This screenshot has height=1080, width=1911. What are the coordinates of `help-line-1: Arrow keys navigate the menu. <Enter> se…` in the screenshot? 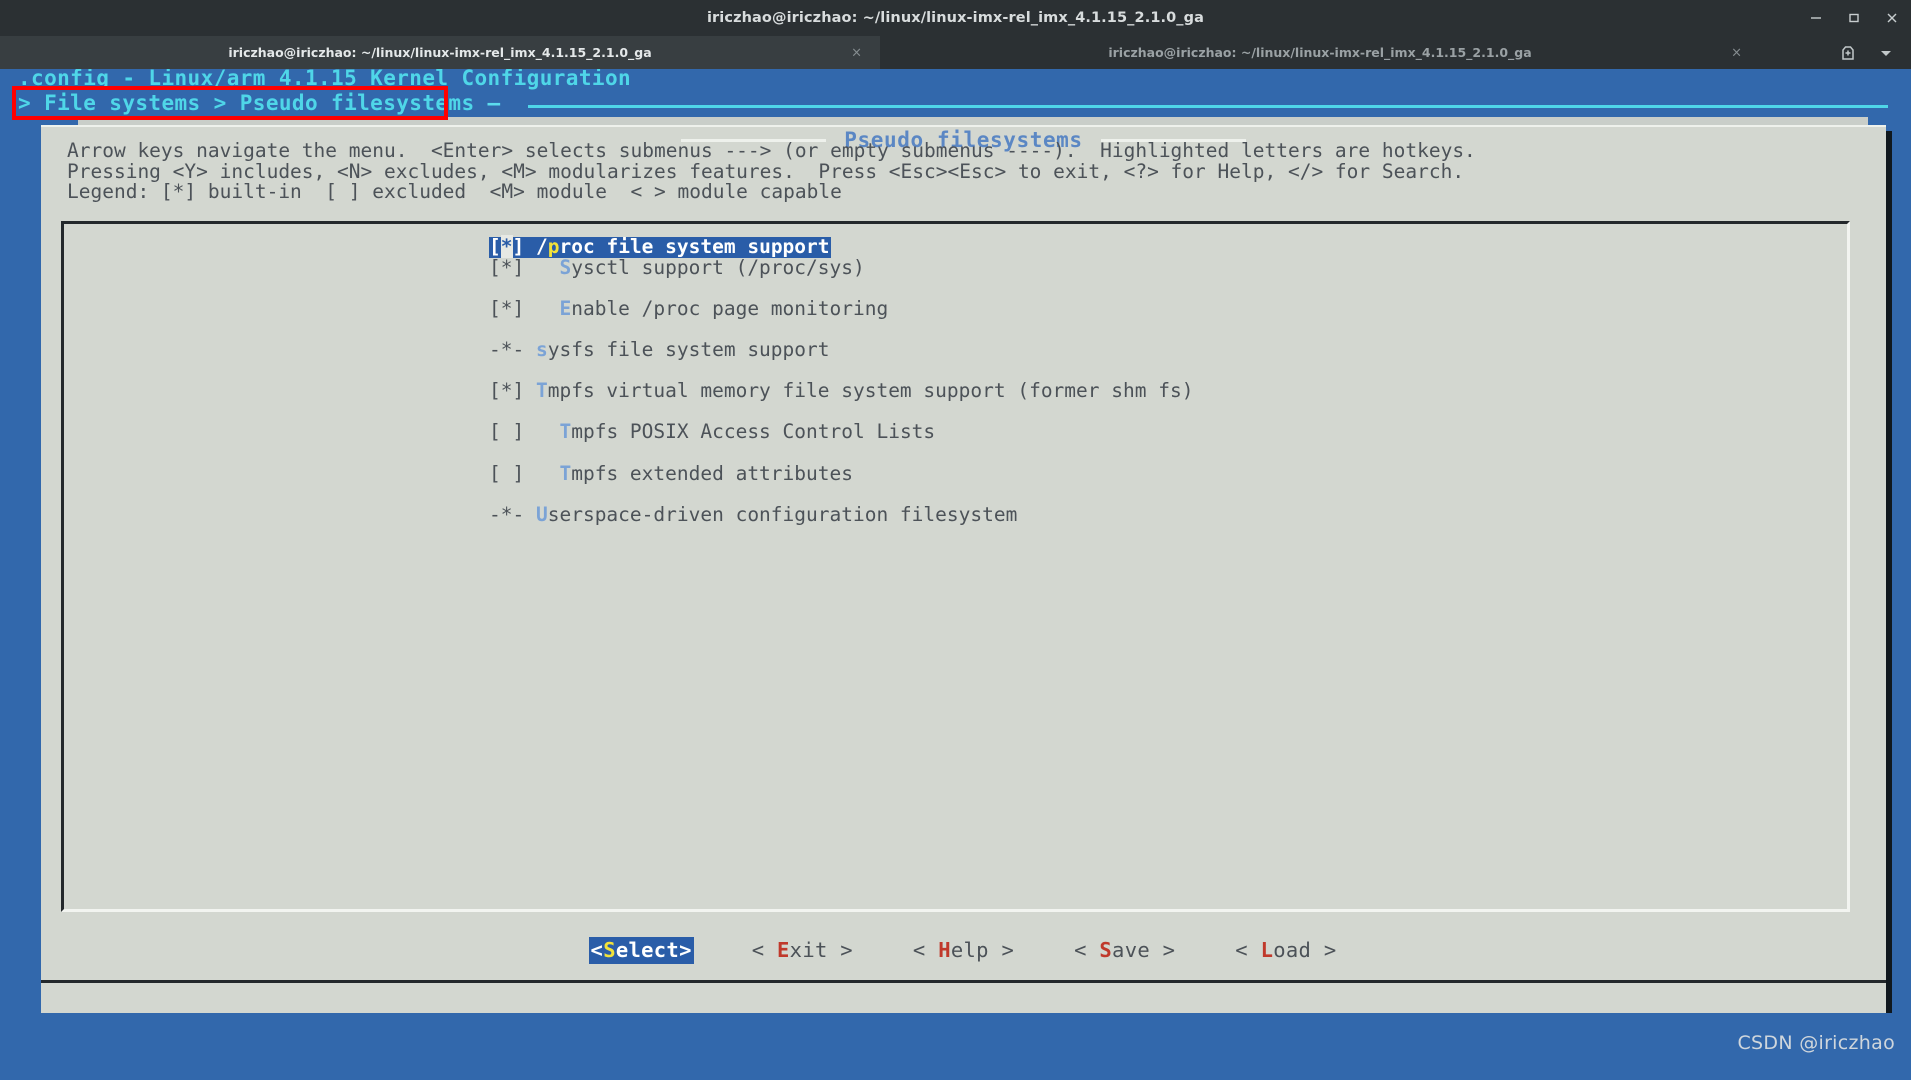 It's located at (771, 150).